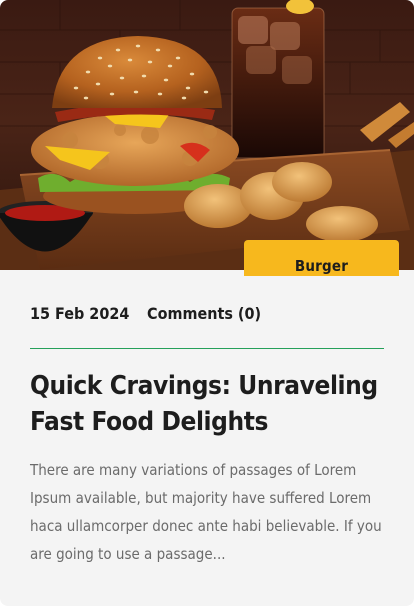 The image size is (414, 606). What do you see at coordinates (204, 313) in the screenshot?
I see `comments-link: Comments (0)` at bounding box center [204, 313].